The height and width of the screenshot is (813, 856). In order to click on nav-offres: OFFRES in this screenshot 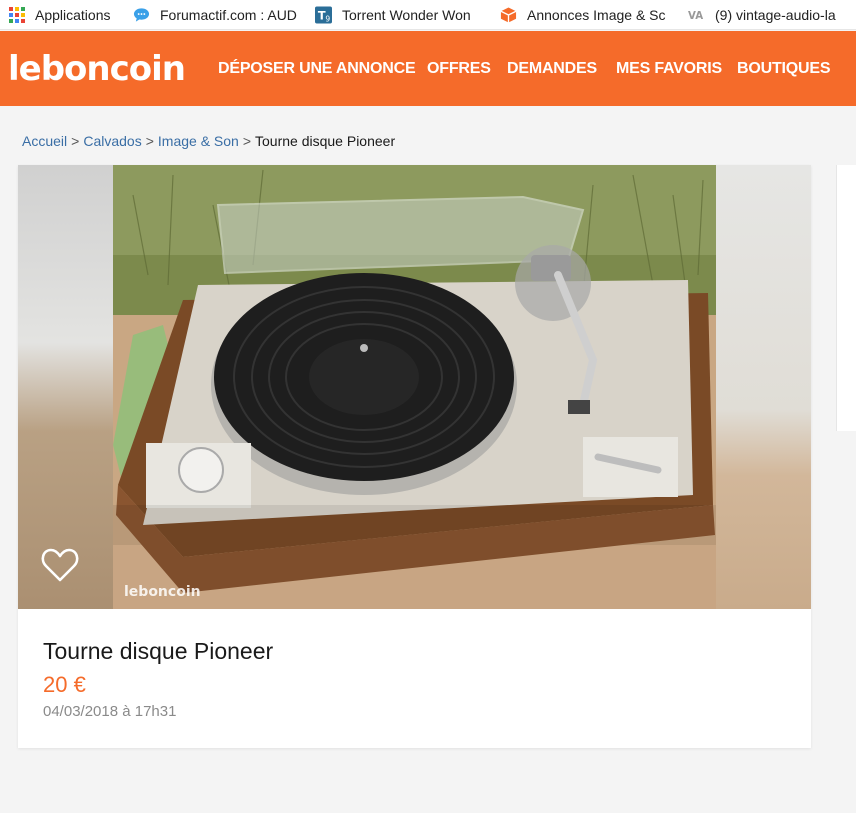, I will do `click(459, 69)`.